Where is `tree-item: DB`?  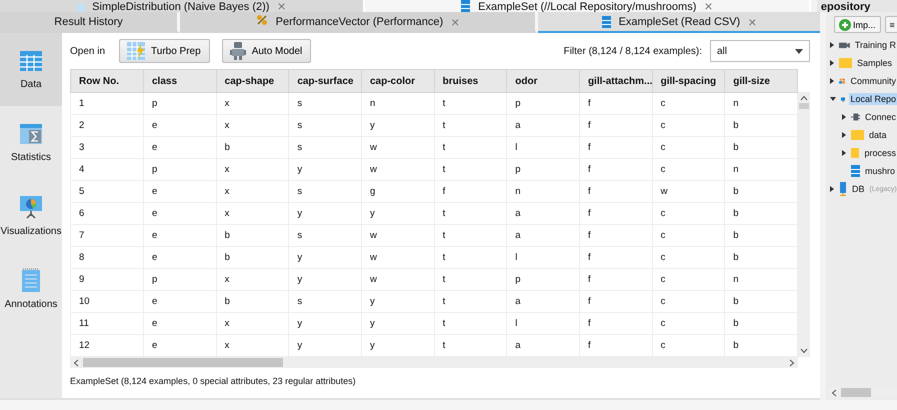
tree-item: DB is located at coordinates (858, 189).